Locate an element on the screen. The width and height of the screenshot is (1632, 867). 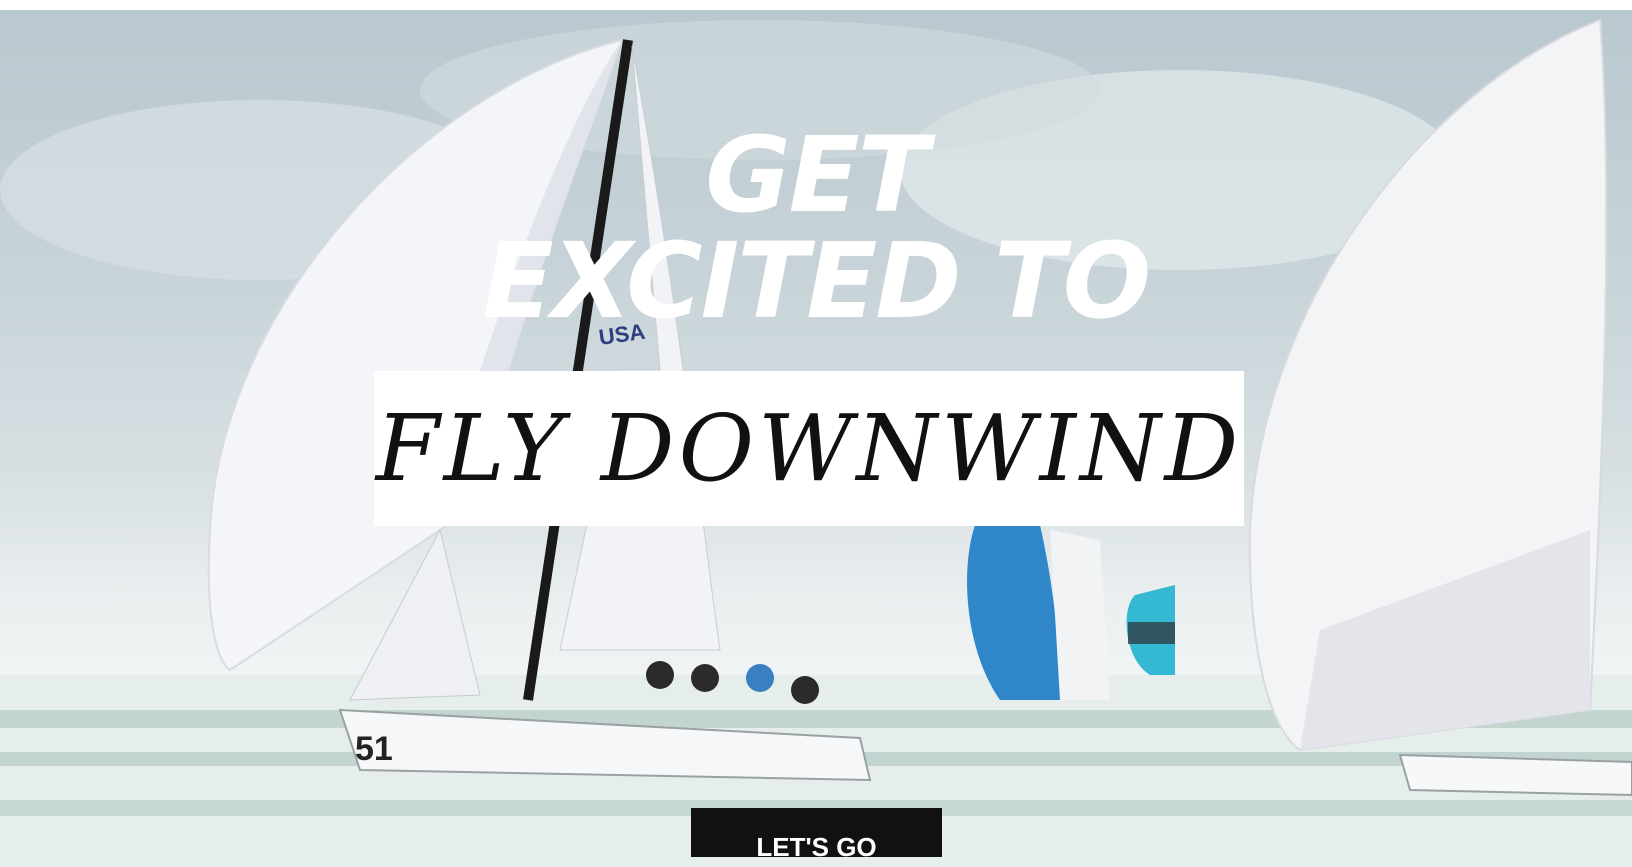
script-banner: FLY DOWNWIND is located at coordinates (809, 448).